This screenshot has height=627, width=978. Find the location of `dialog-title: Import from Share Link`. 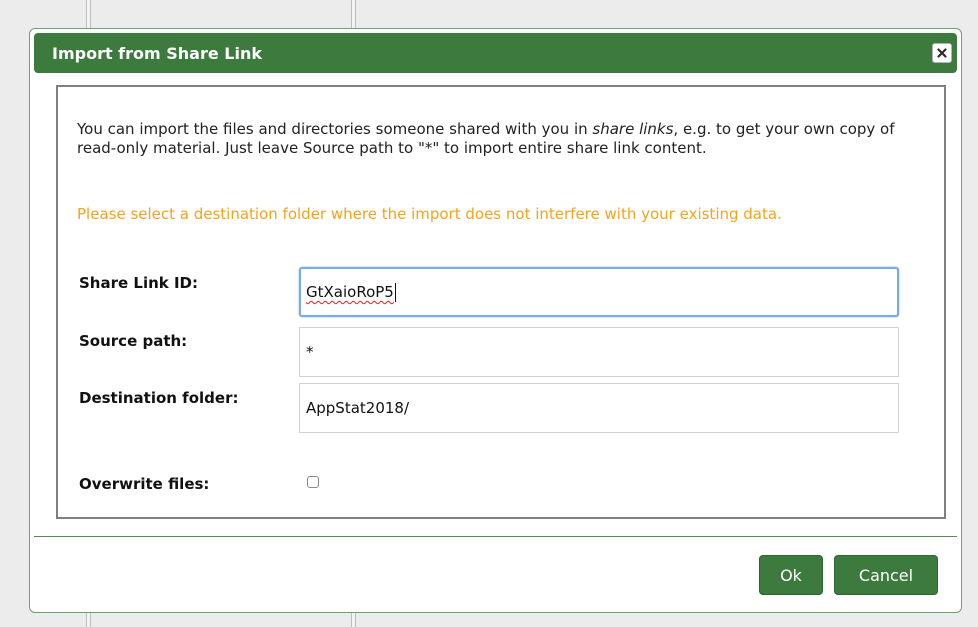

dialog-title: Import from Share Link is located at coordinates (157, 53).